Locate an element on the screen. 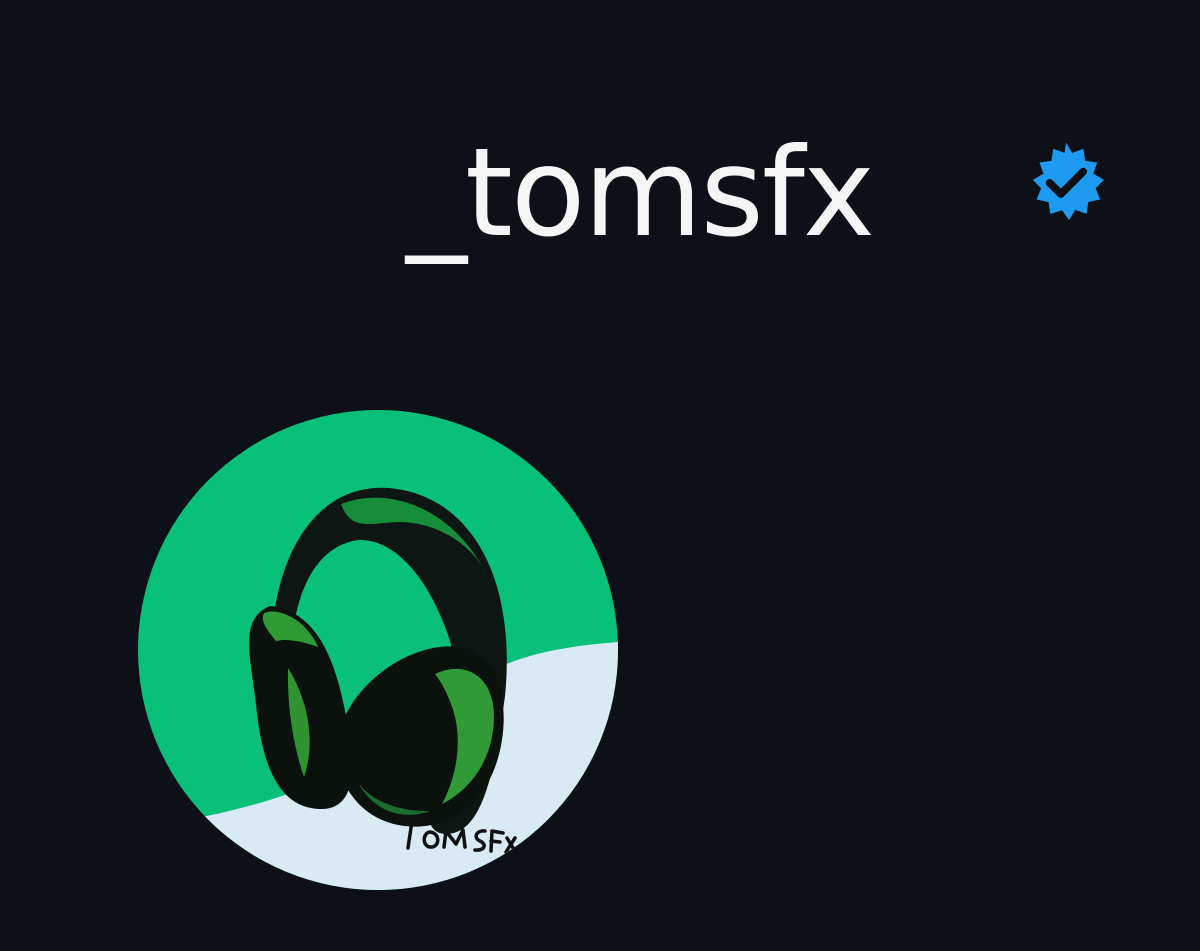 This screenshot has width=1200, height=951. verified-badge-icon is located at coordinates (1066, 182).